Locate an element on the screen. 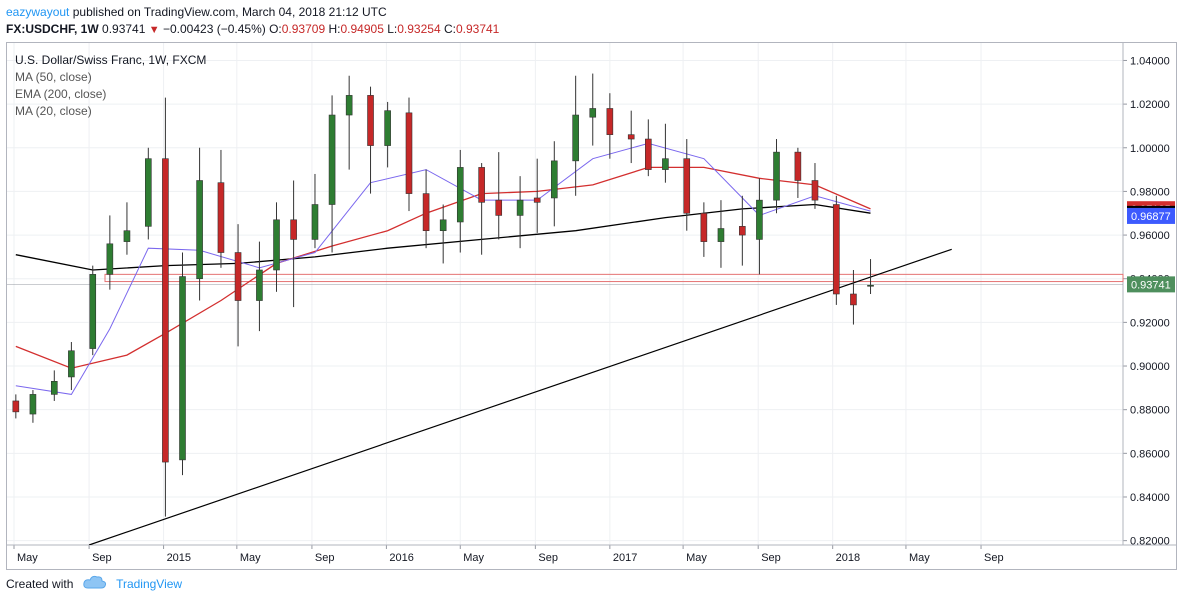 This screenshot has width=1182, height=602. y-tick-label: 0.86000 is located at coordinates (1150, 454).